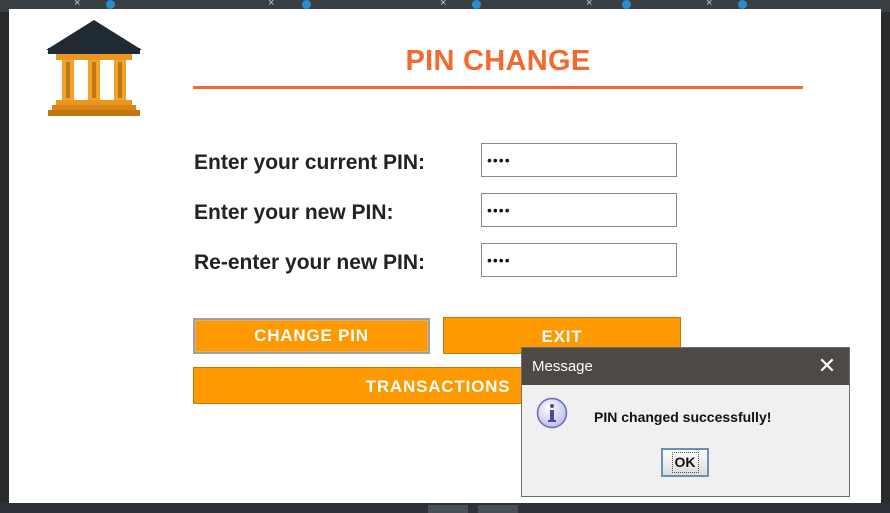  What do you see at coordinates (311, 336) in the screenshot?
I see `change-pin-button: CHANGE PIN` at bounding box center [311, 336].